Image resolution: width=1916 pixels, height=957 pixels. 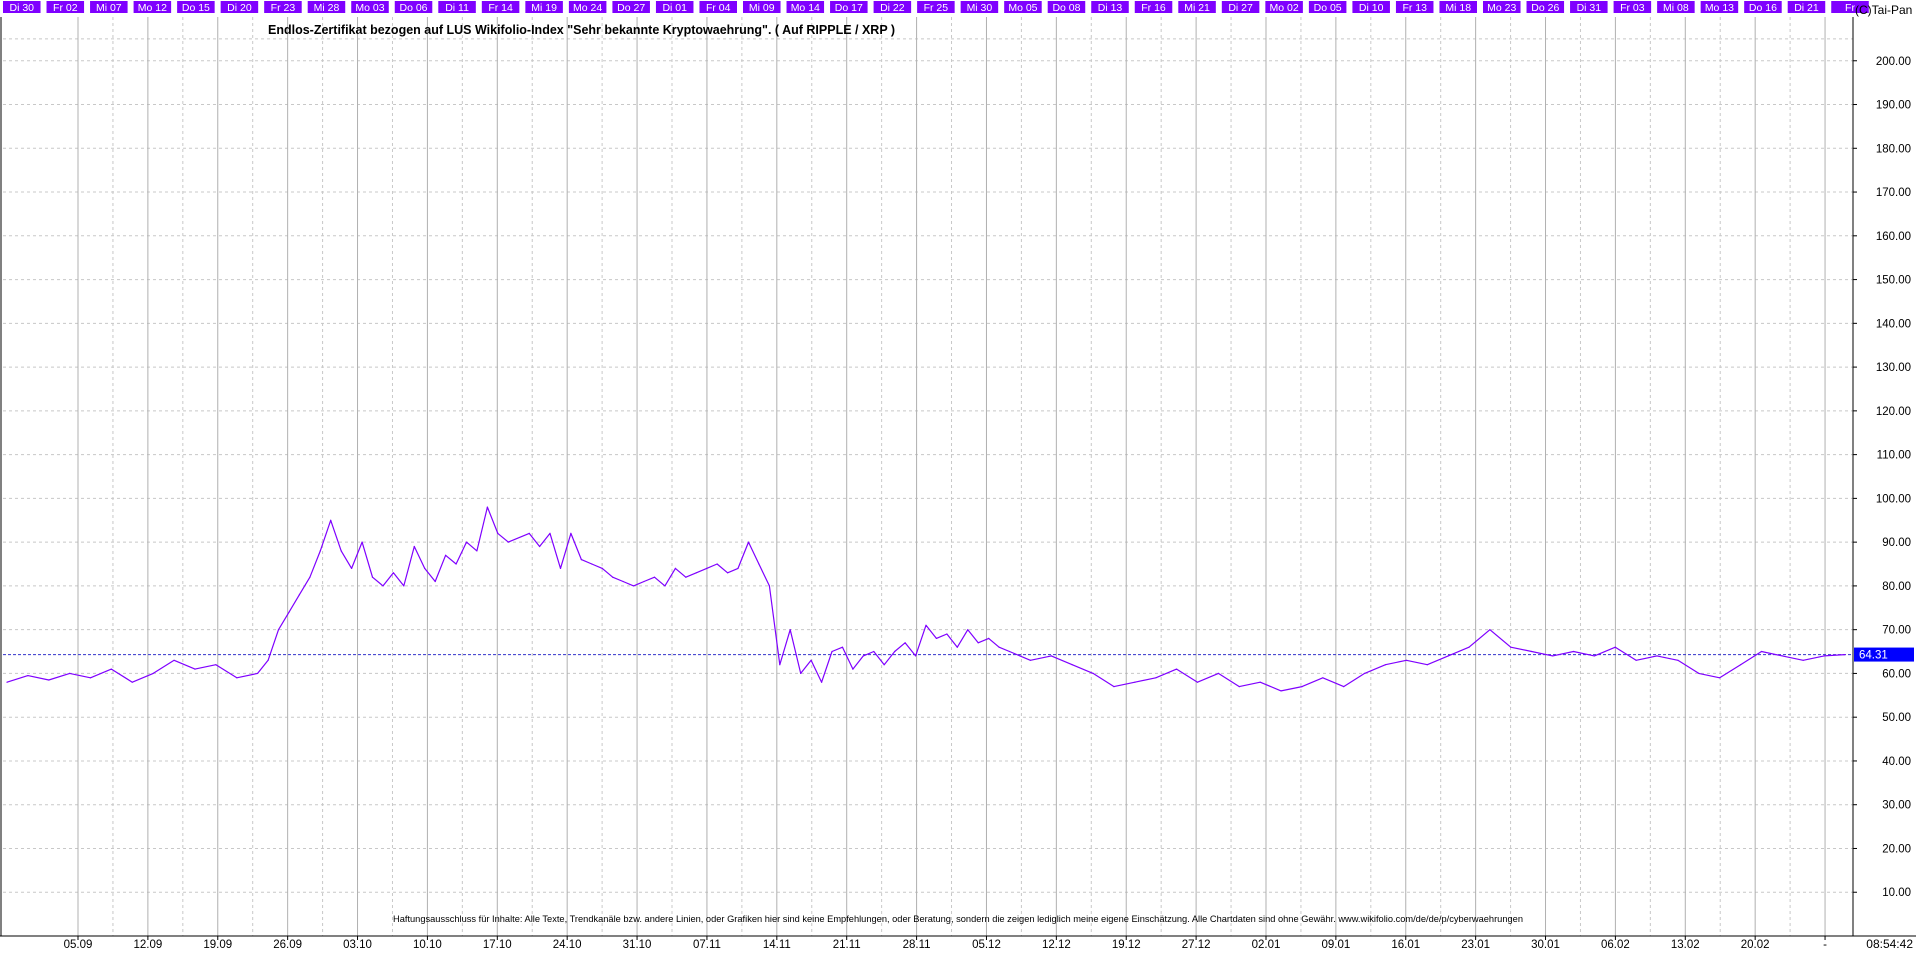 What do you see at coordinates (1893, 237) in the screenshot?
I see `y-tick-label: 160.00` at bounding box center [1893, 237].